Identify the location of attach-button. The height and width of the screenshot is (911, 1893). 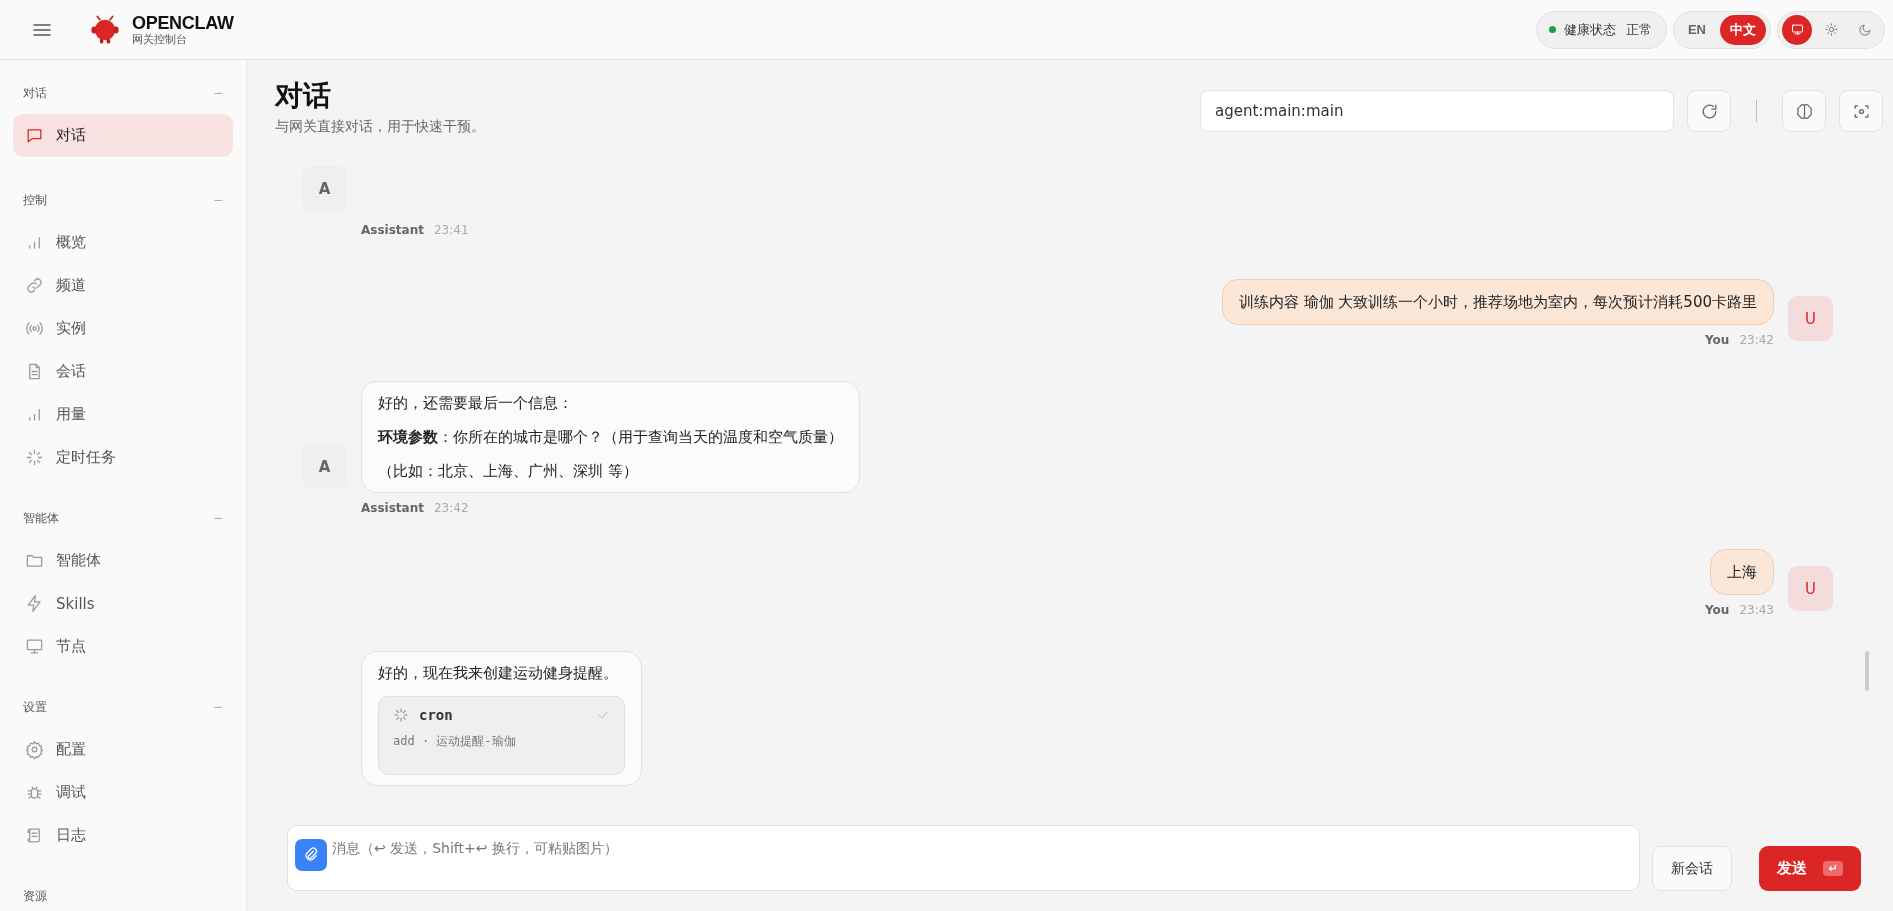
(311, 855).